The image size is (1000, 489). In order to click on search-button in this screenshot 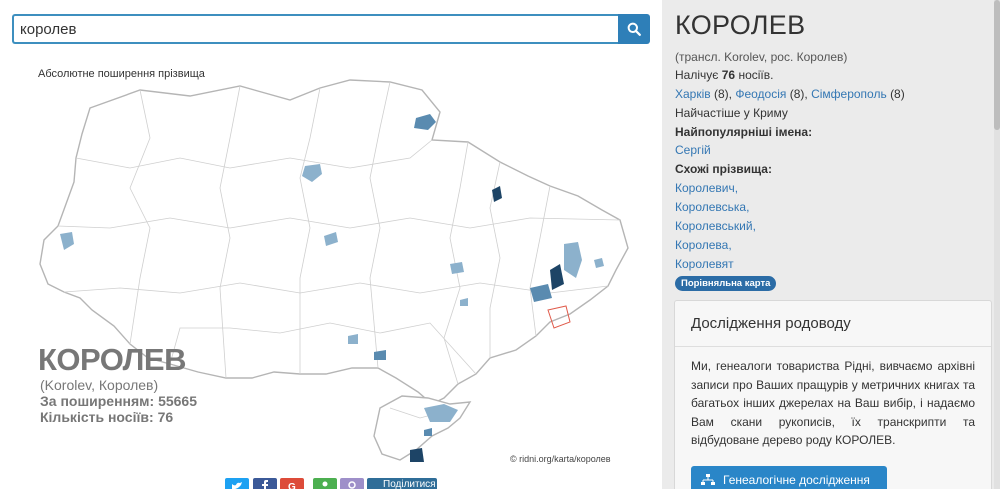, I will do `click(634, 29)`.